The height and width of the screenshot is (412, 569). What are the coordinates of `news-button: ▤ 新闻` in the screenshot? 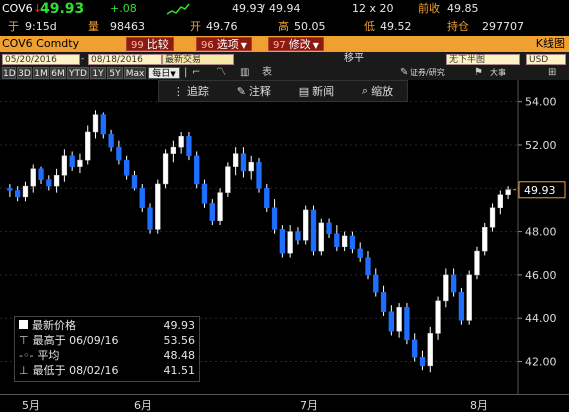 It's located at (316, 91).